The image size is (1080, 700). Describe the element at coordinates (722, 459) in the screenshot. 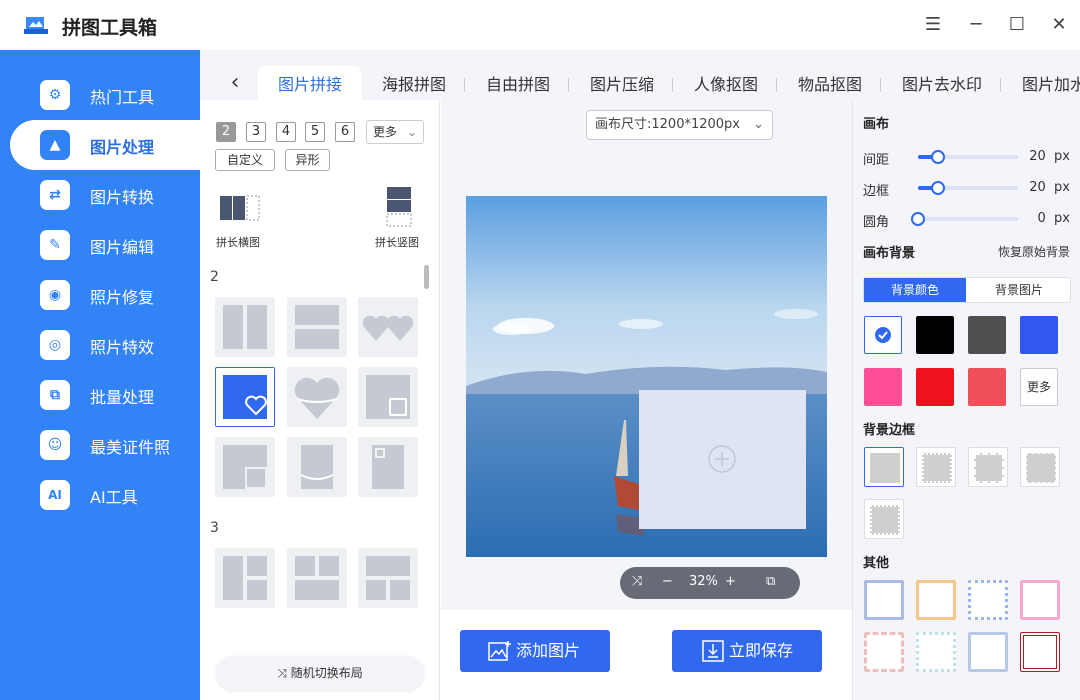

I see `empty-image-slot` at that location.